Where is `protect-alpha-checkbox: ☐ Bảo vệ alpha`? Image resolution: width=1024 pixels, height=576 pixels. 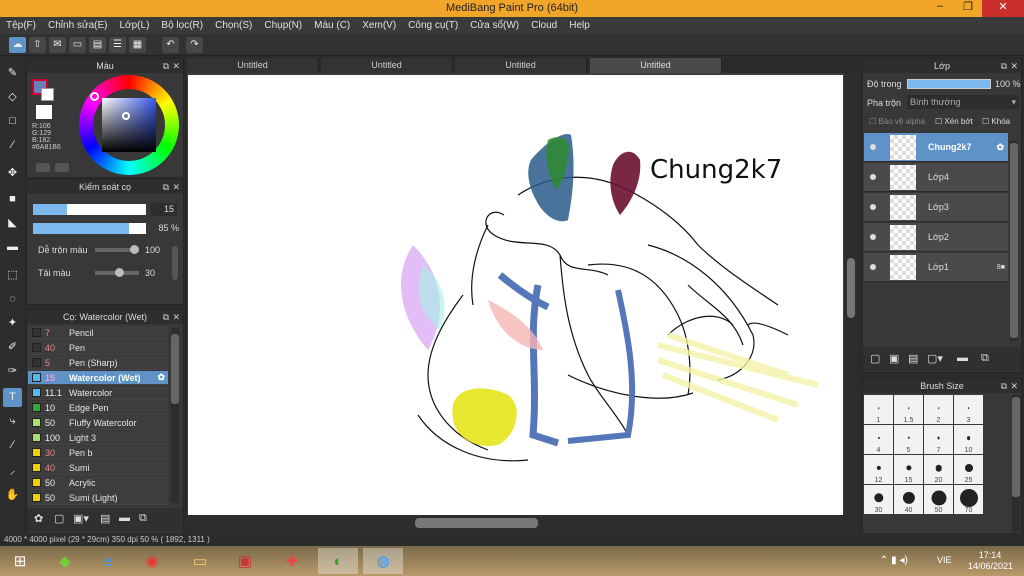
protect-alpha-checkbox: ☐ Bảo vệ alpha is located at coordinates (897, 121).